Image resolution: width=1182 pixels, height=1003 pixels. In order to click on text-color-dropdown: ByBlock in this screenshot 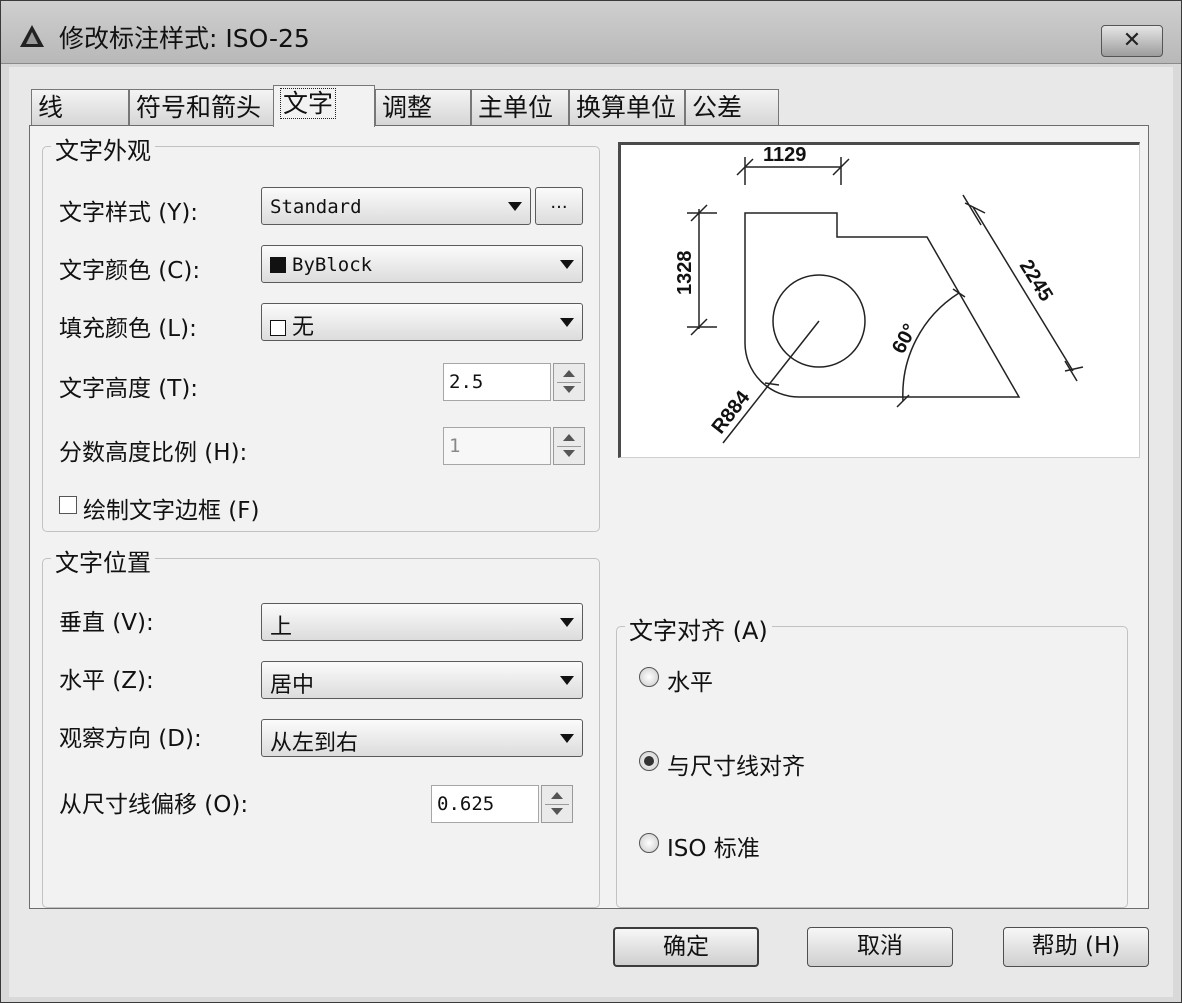, I will do `click(422, 264)`.